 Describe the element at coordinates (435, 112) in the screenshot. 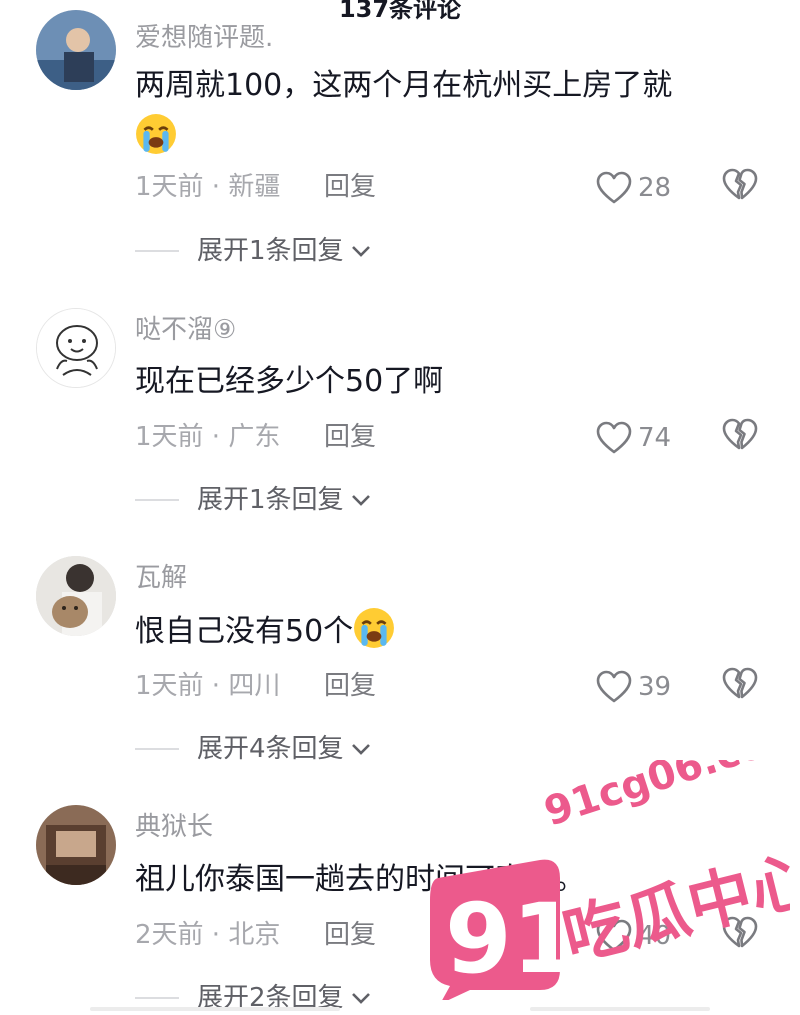

I see `comment-text: 两周就100，这两个月在杭州买上房了就` at that location.